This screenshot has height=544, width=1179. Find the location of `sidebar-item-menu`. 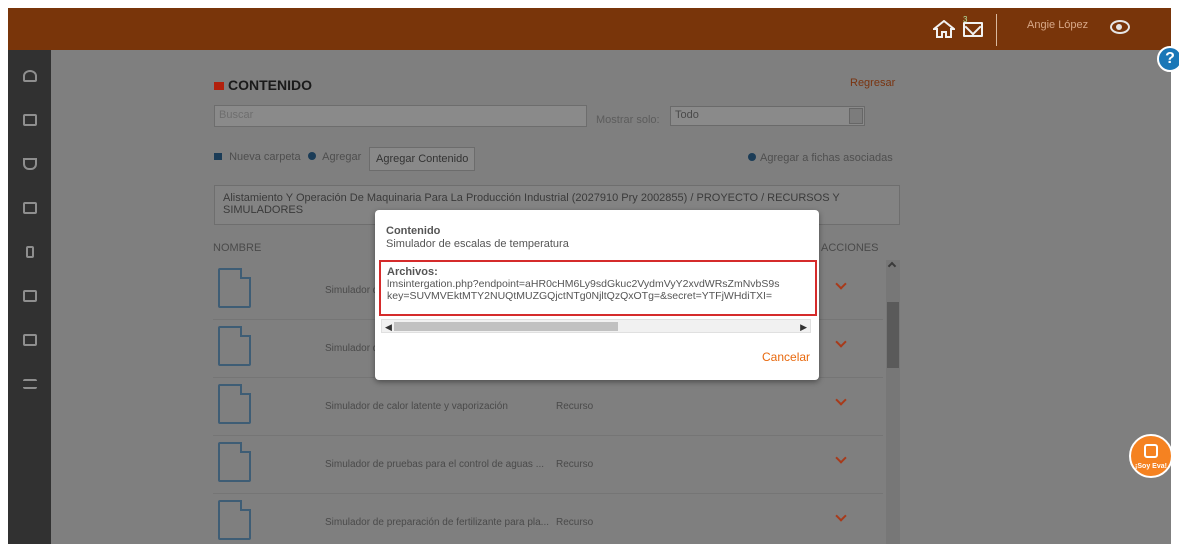

sidebar-item-menu is located at coordinates (29, 384).